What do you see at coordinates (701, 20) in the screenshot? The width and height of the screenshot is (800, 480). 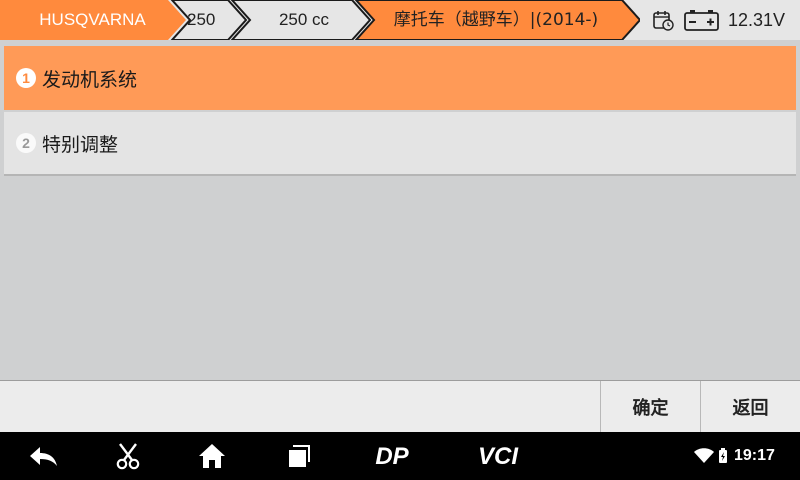 I see `battery-icon` at bounding box center [701, 20].